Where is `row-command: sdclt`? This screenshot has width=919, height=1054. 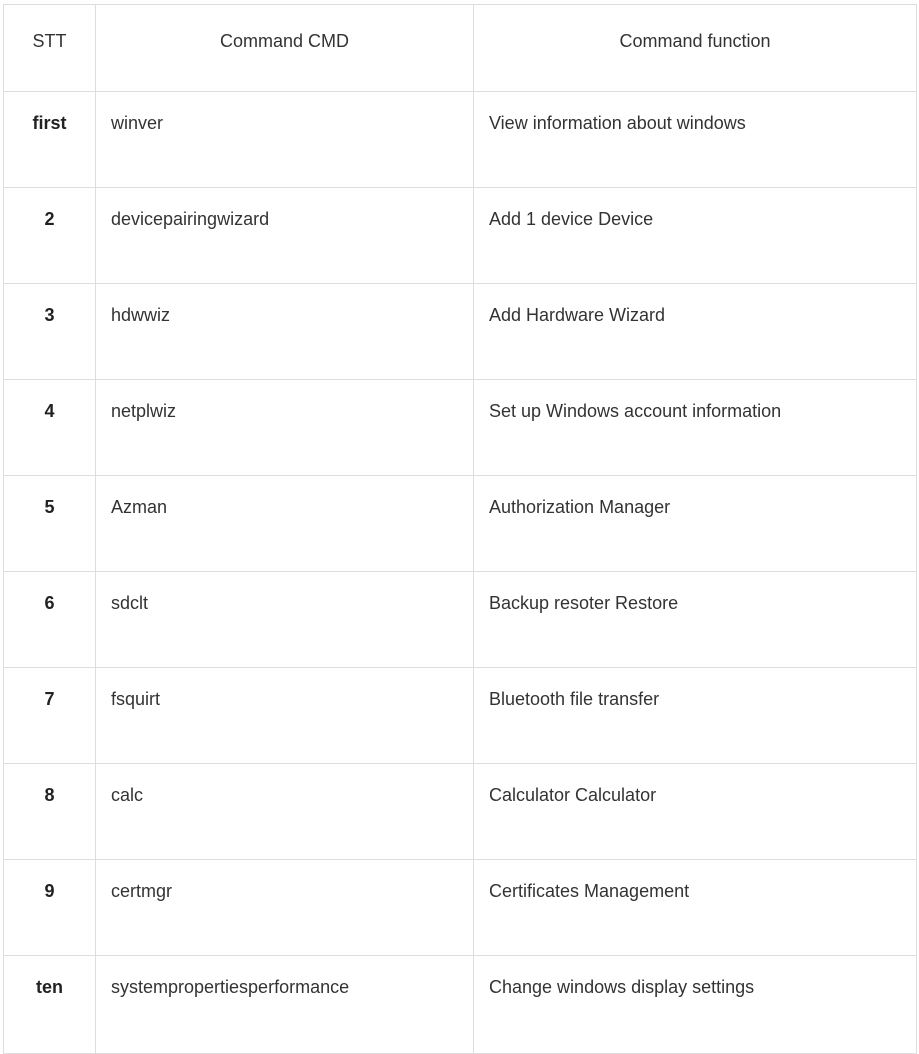 row-command: sdclt is located at coordinates (284, 619).